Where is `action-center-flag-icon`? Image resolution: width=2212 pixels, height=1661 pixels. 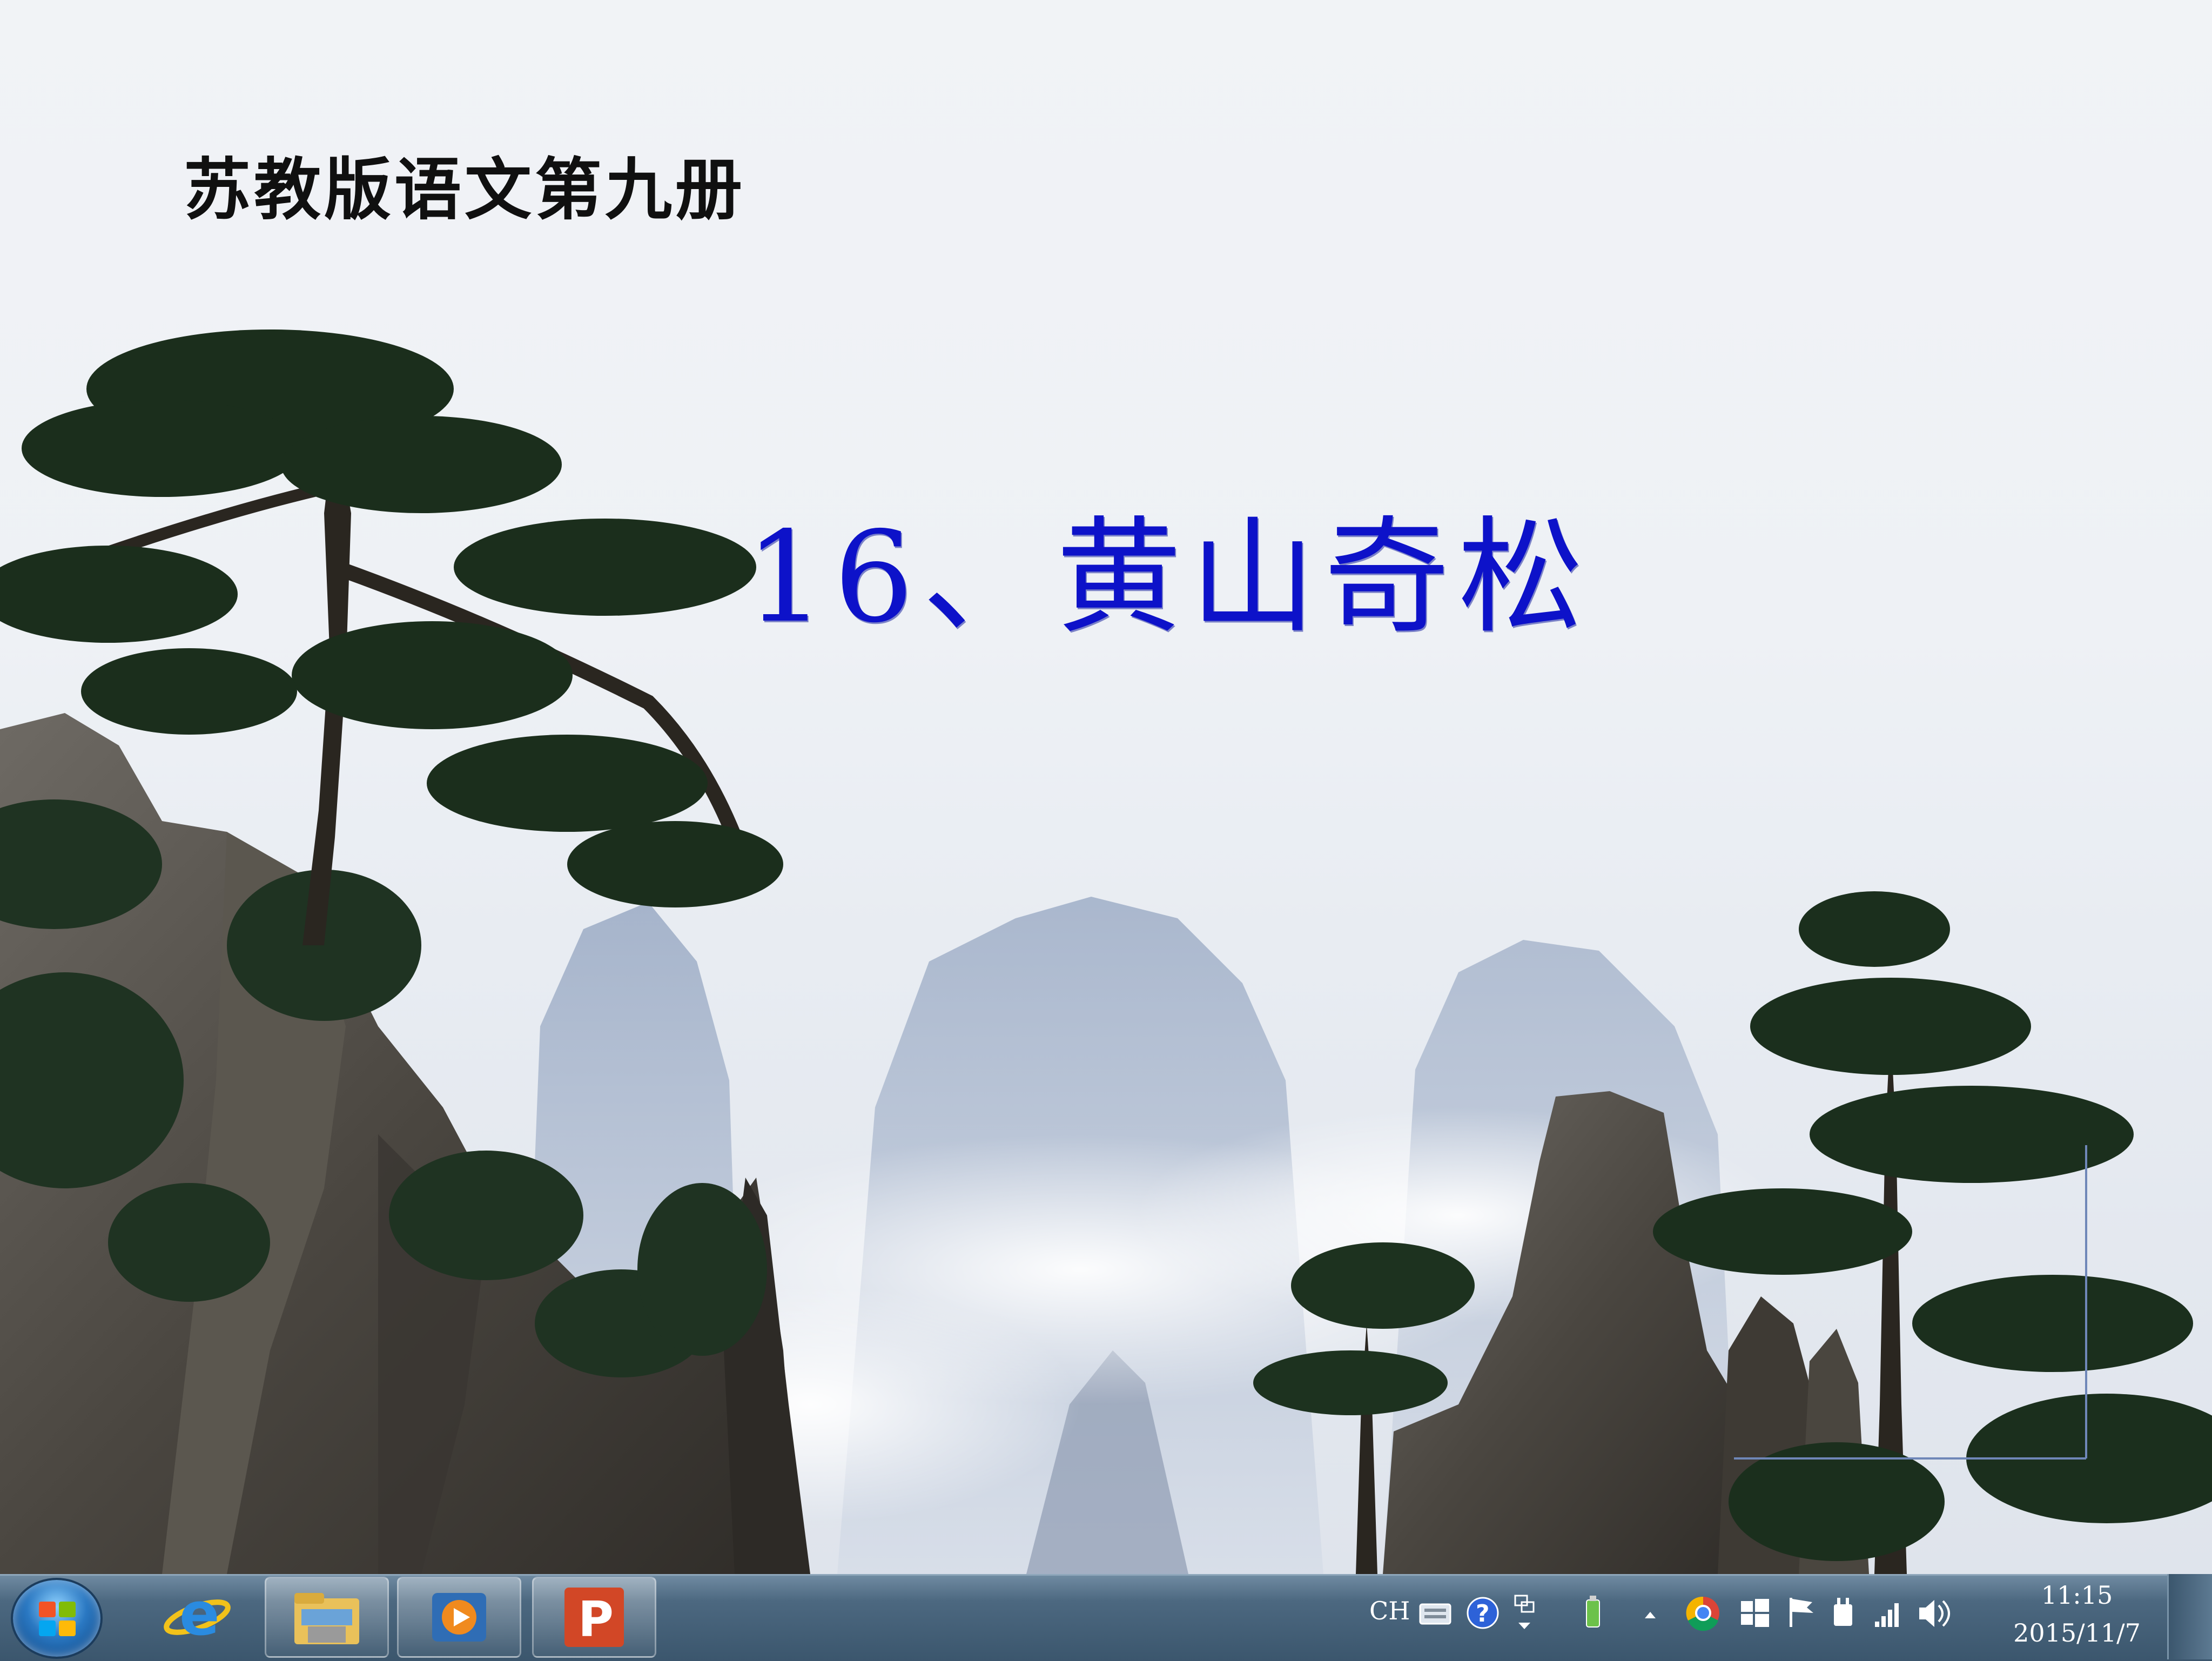 action-center-flag-icon is located at coordinates (1801, 1612).